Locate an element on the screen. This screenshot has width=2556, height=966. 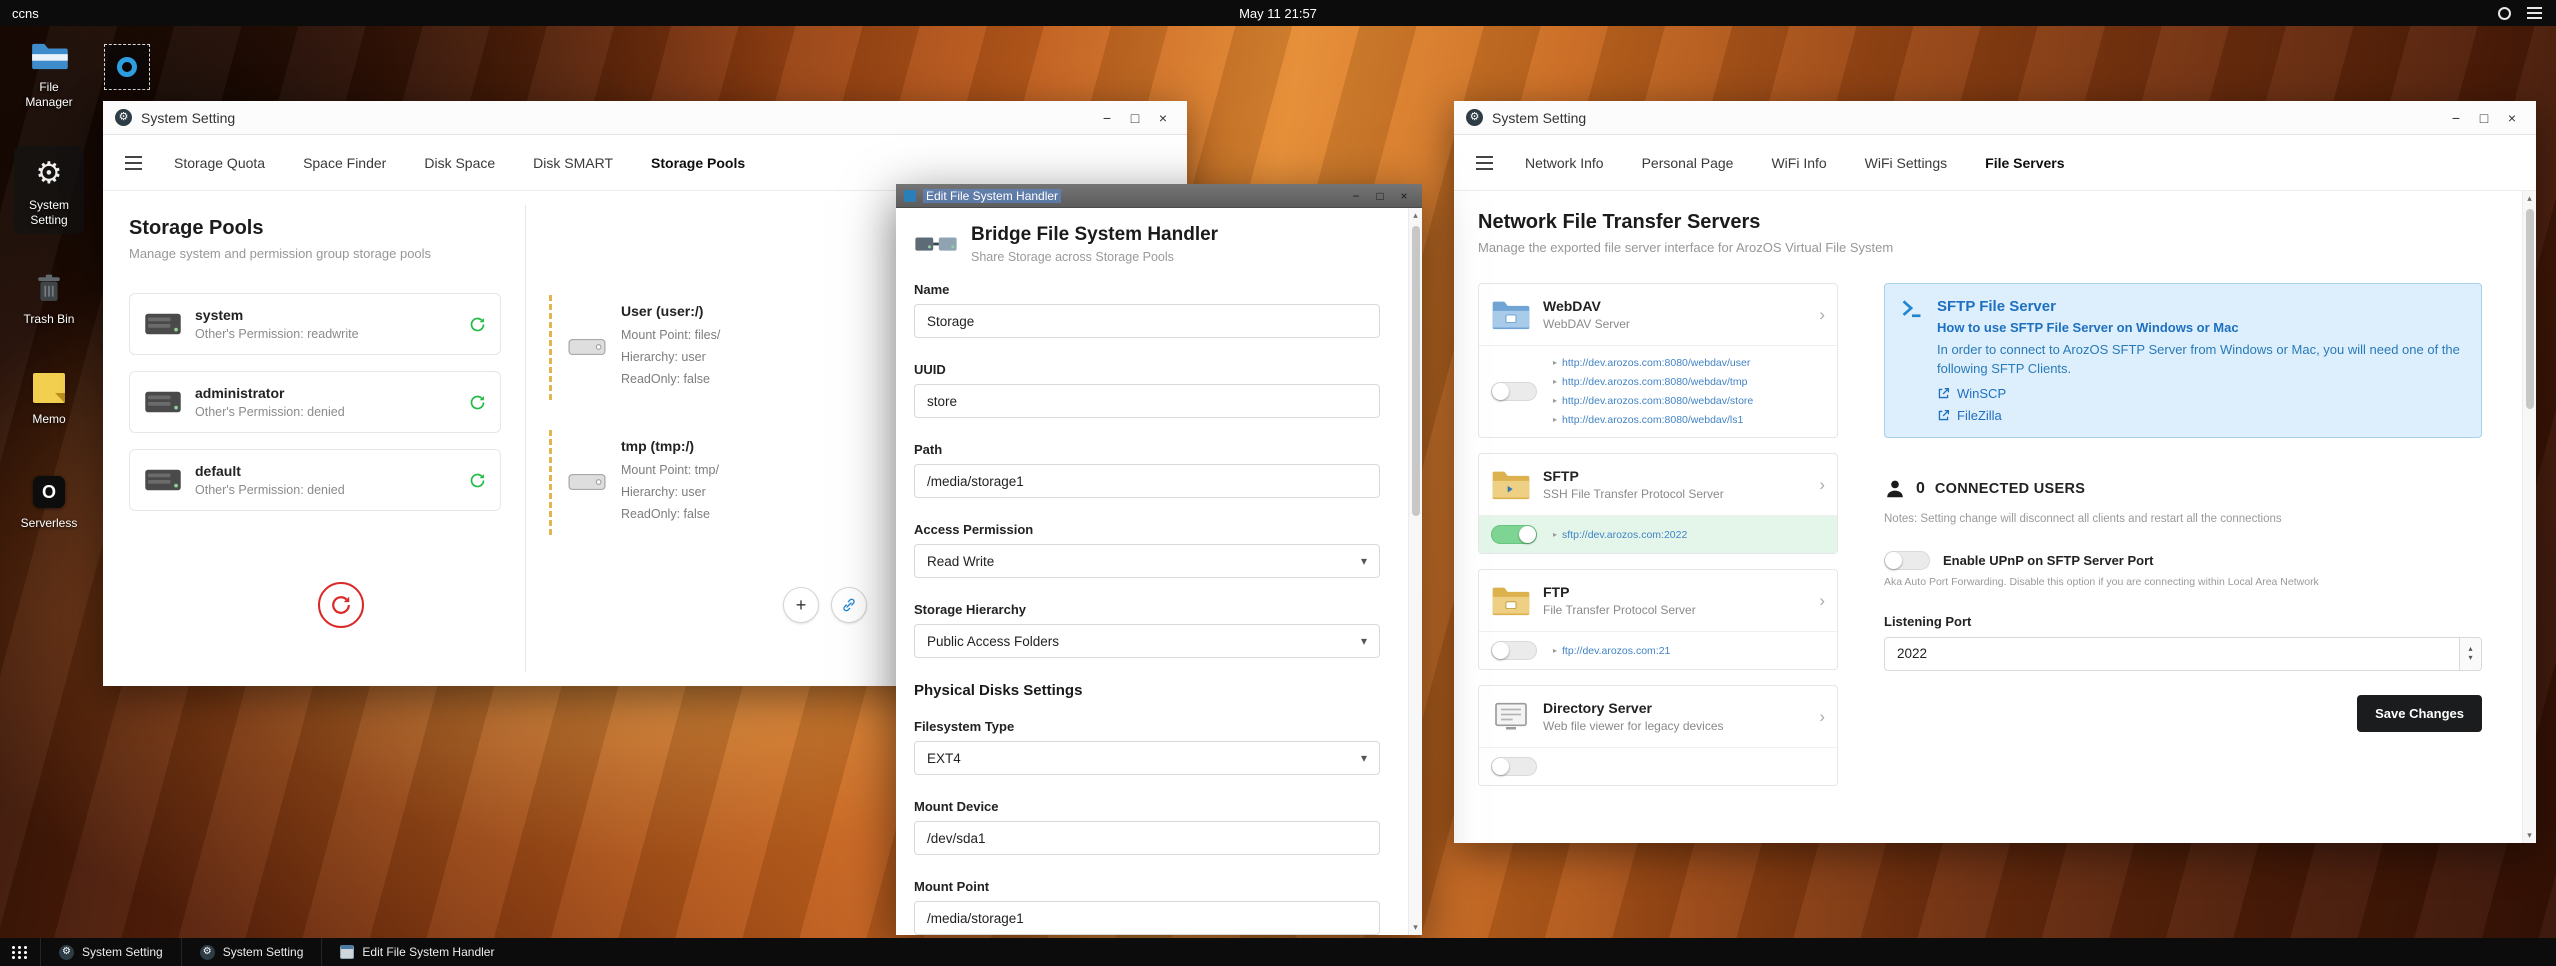
mount-point-input is located at coordinates (1147, 918).